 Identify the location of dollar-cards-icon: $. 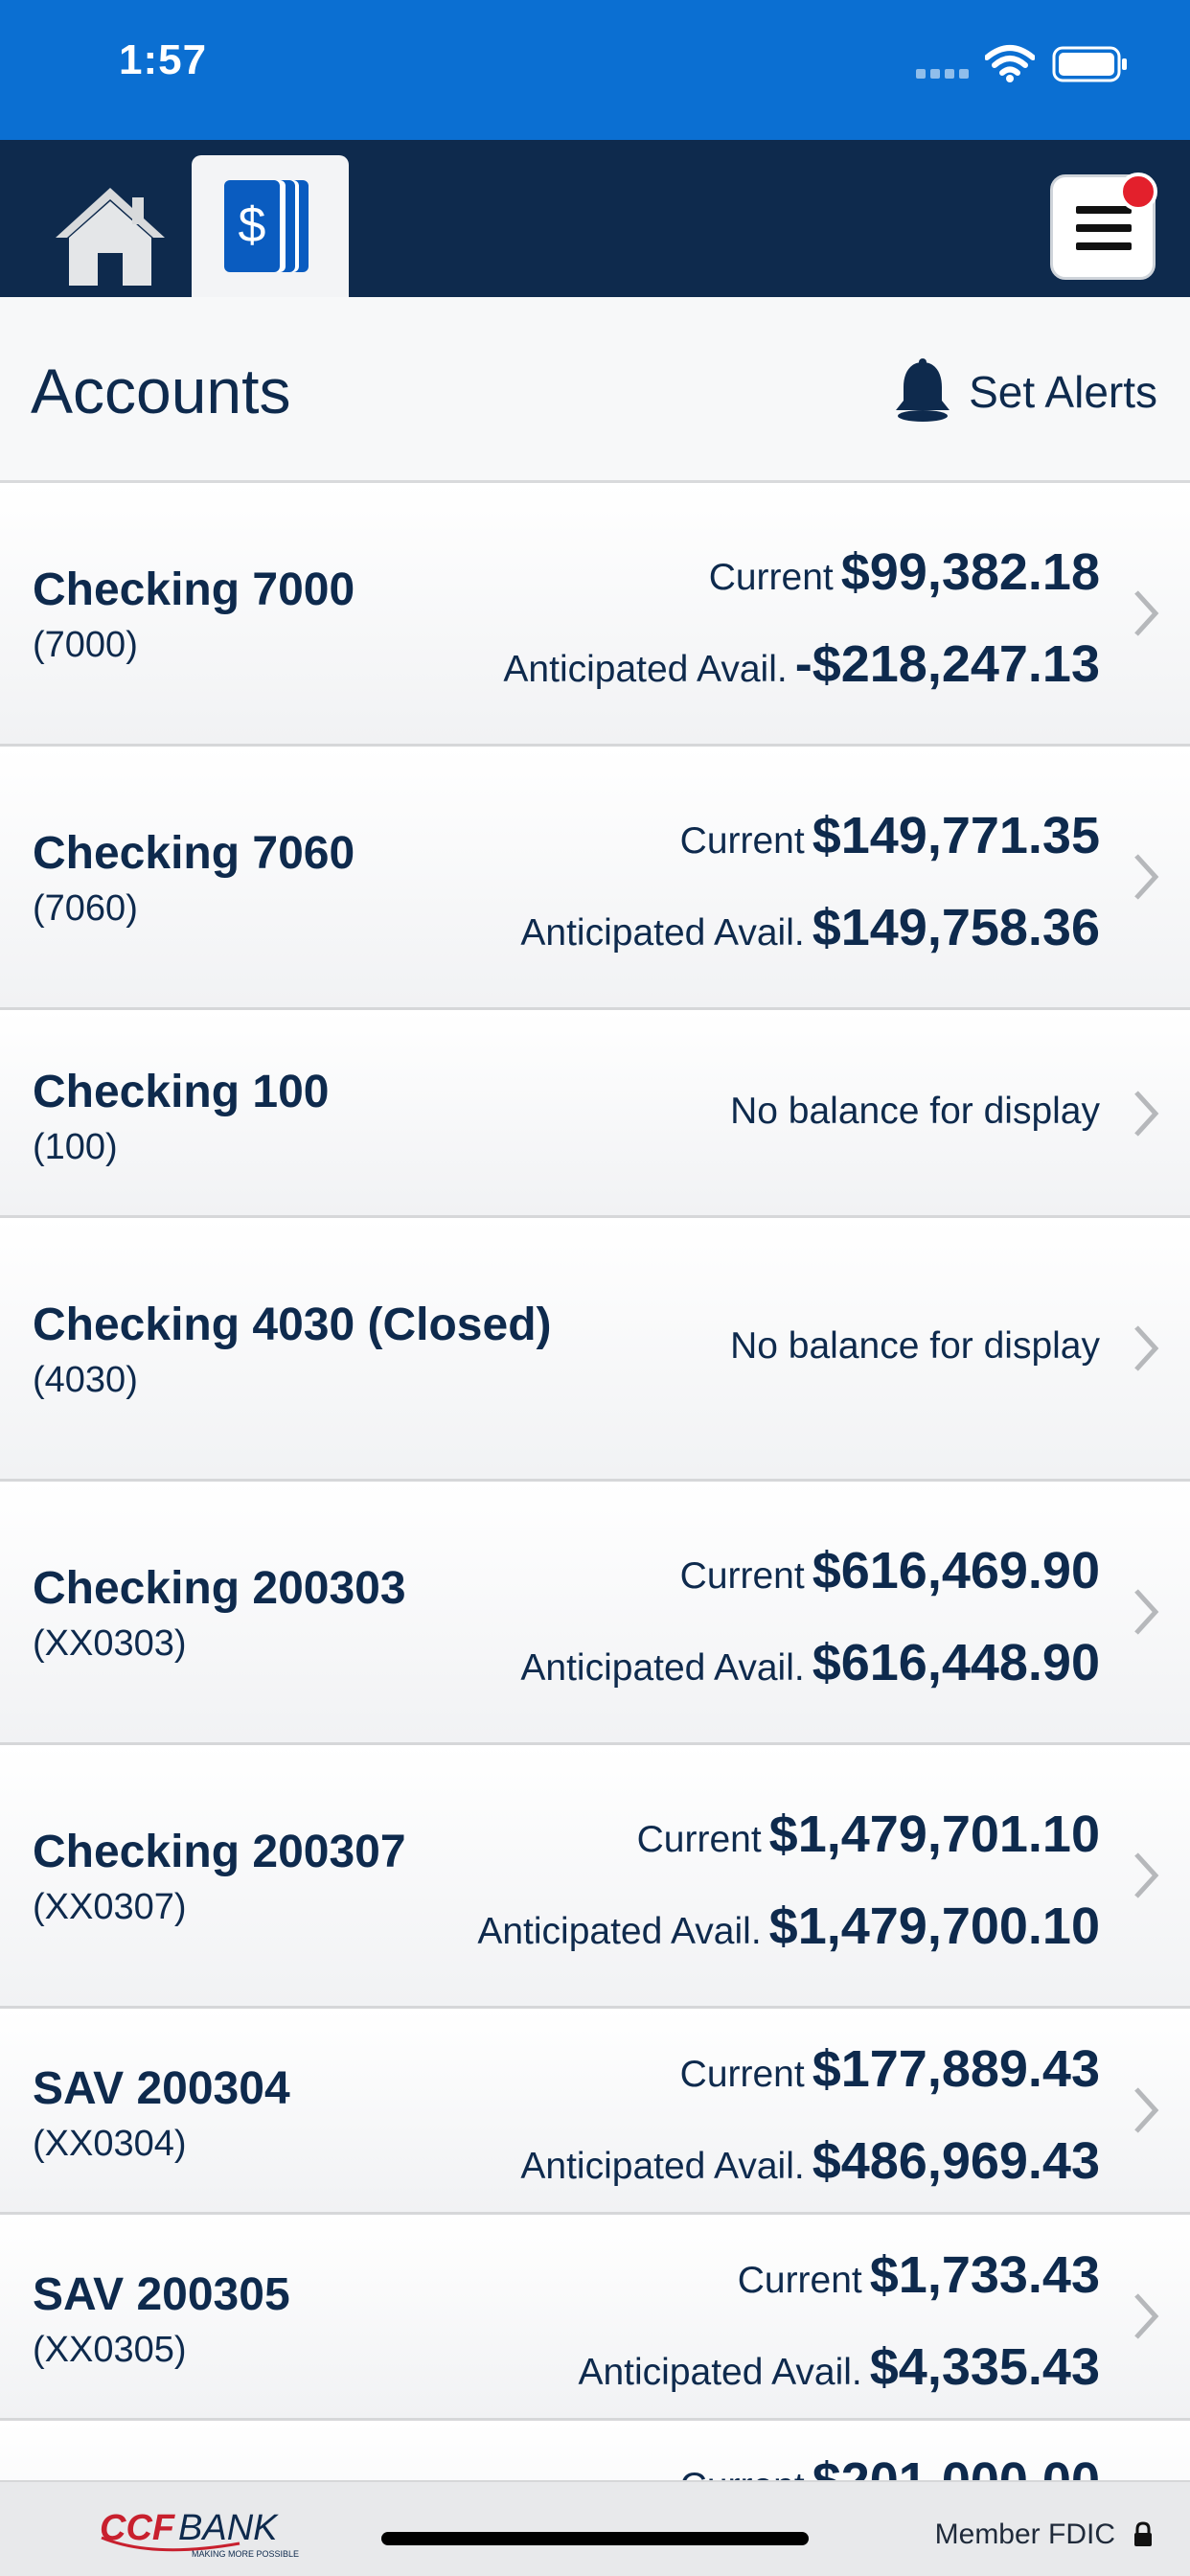
(266, 226).